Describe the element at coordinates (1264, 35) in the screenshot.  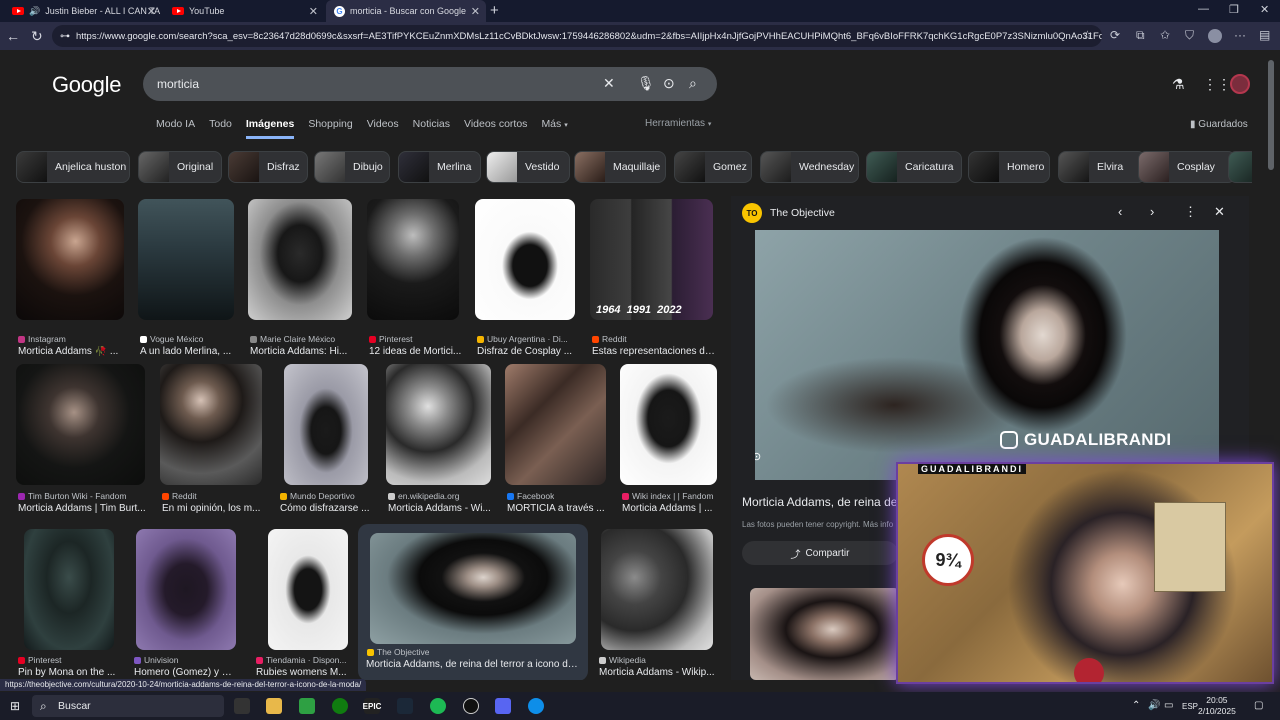
I see `sidebar-icon: ▤` at that location.